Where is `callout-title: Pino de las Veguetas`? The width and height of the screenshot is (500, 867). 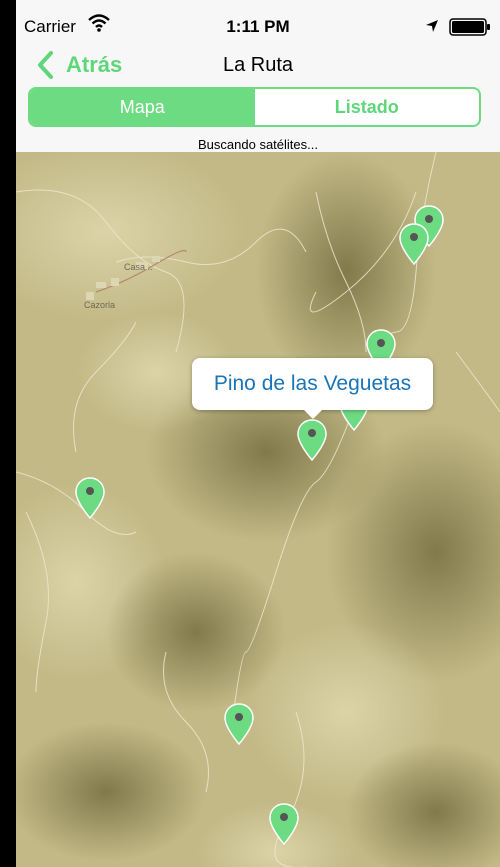 callout-title: Pino de las Veguetas is located at coordinates (312, 383).